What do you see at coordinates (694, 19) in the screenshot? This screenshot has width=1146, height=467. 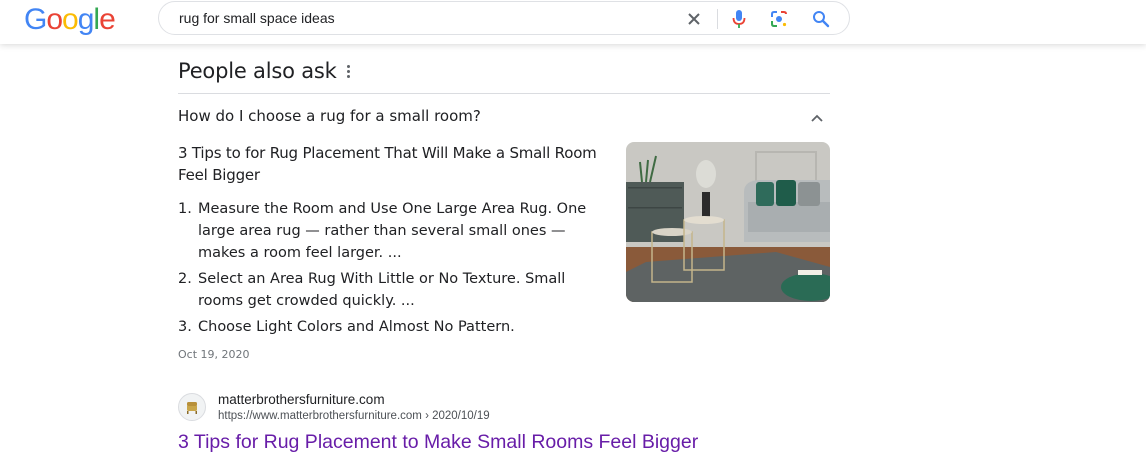 I see `clear-icon` at bounding box center [694, 19].